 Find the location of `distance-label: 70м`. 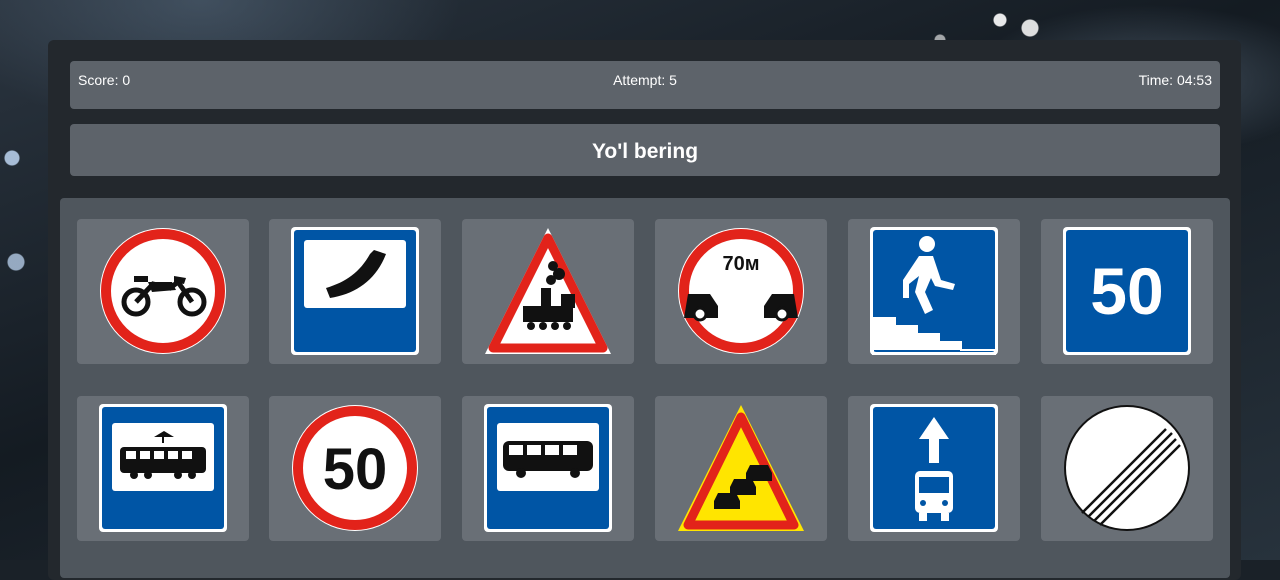

distance-label: 70м is located at coordinates (740, 264).